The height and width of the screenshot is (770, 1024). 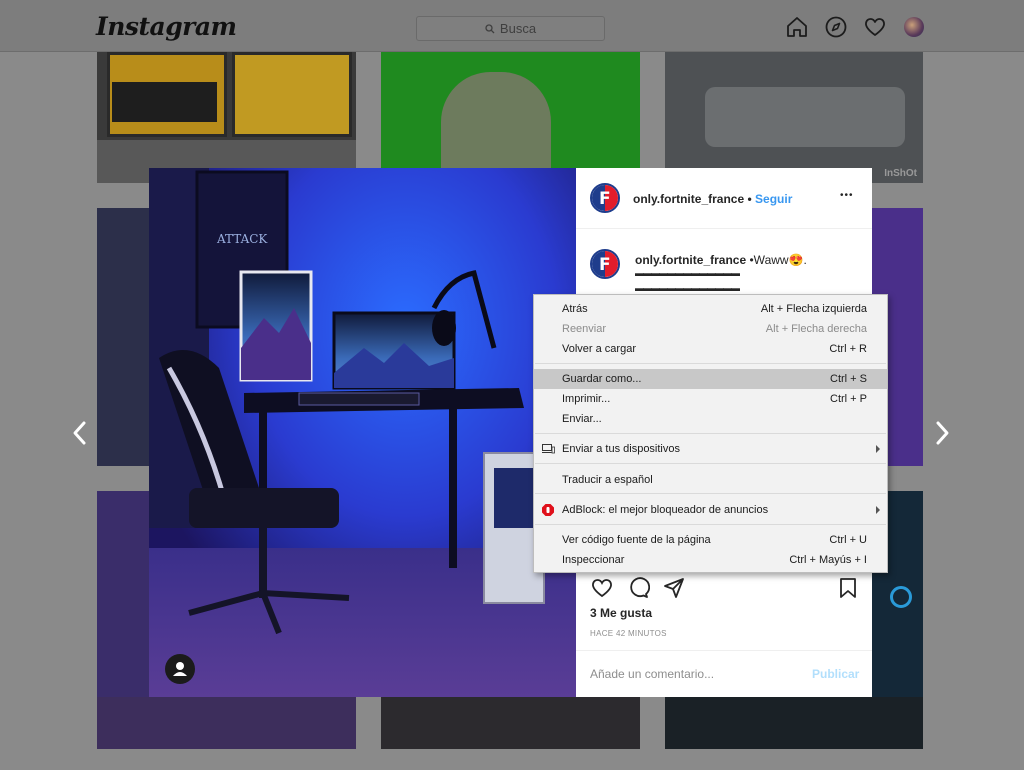 What do you see at coordinates (942, 433) in the screenshot?
I see `next-post-arrow-icon` at bounding box center [942, 433].